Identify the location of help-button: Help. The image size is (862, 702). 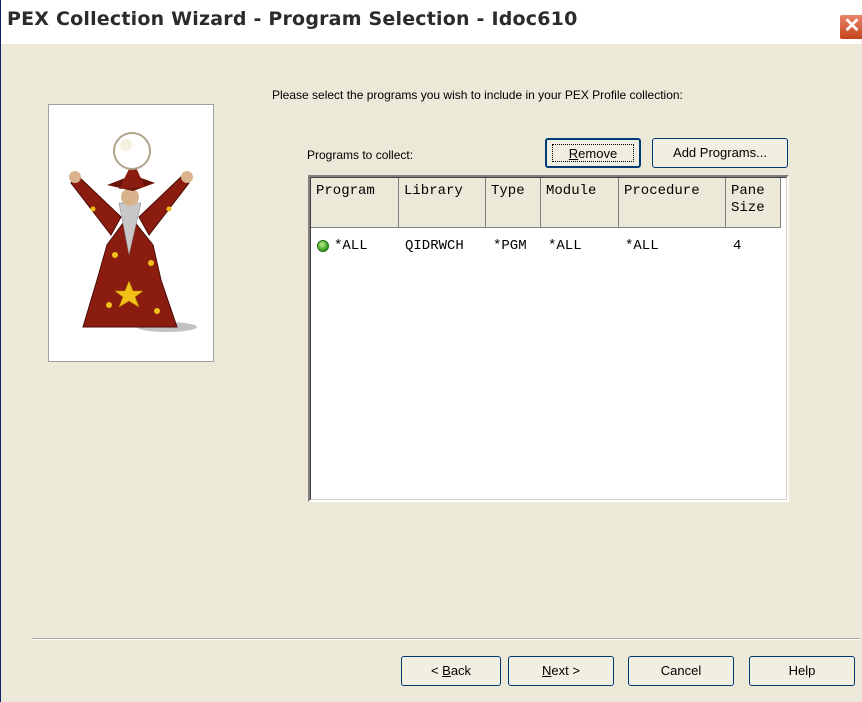
(802, 671).